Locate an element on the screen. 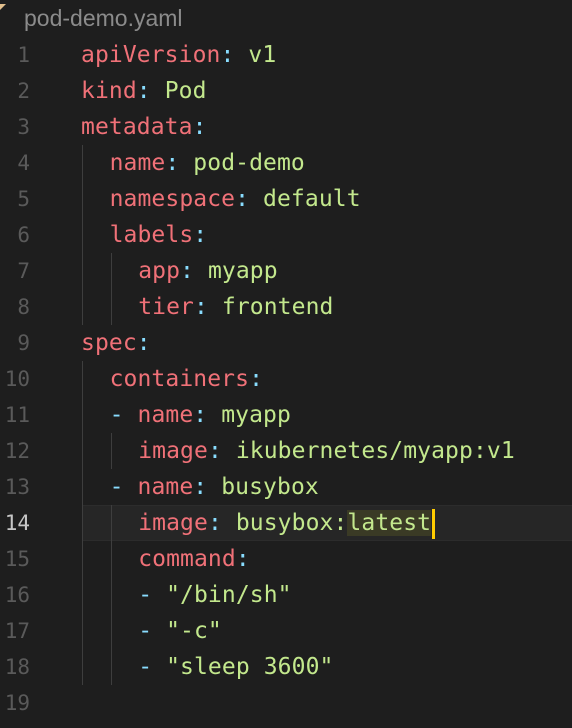 This screenshot has width=572, height=728. yaml-key: containers is located at coordinates (179, 379).